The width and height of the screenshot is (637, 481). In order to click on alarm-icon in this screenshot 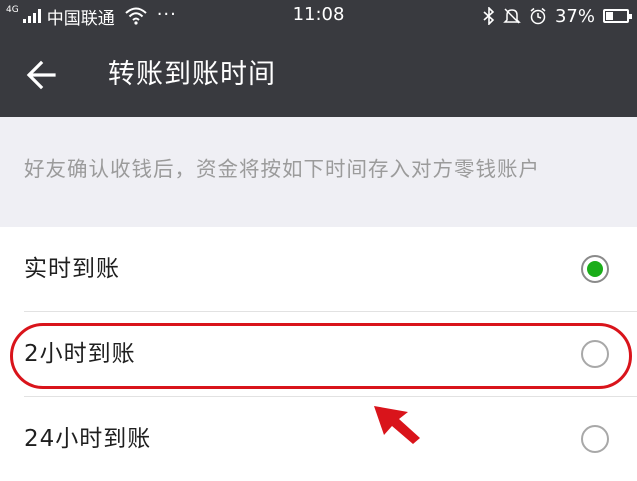, I will do `click(538, 16)`.